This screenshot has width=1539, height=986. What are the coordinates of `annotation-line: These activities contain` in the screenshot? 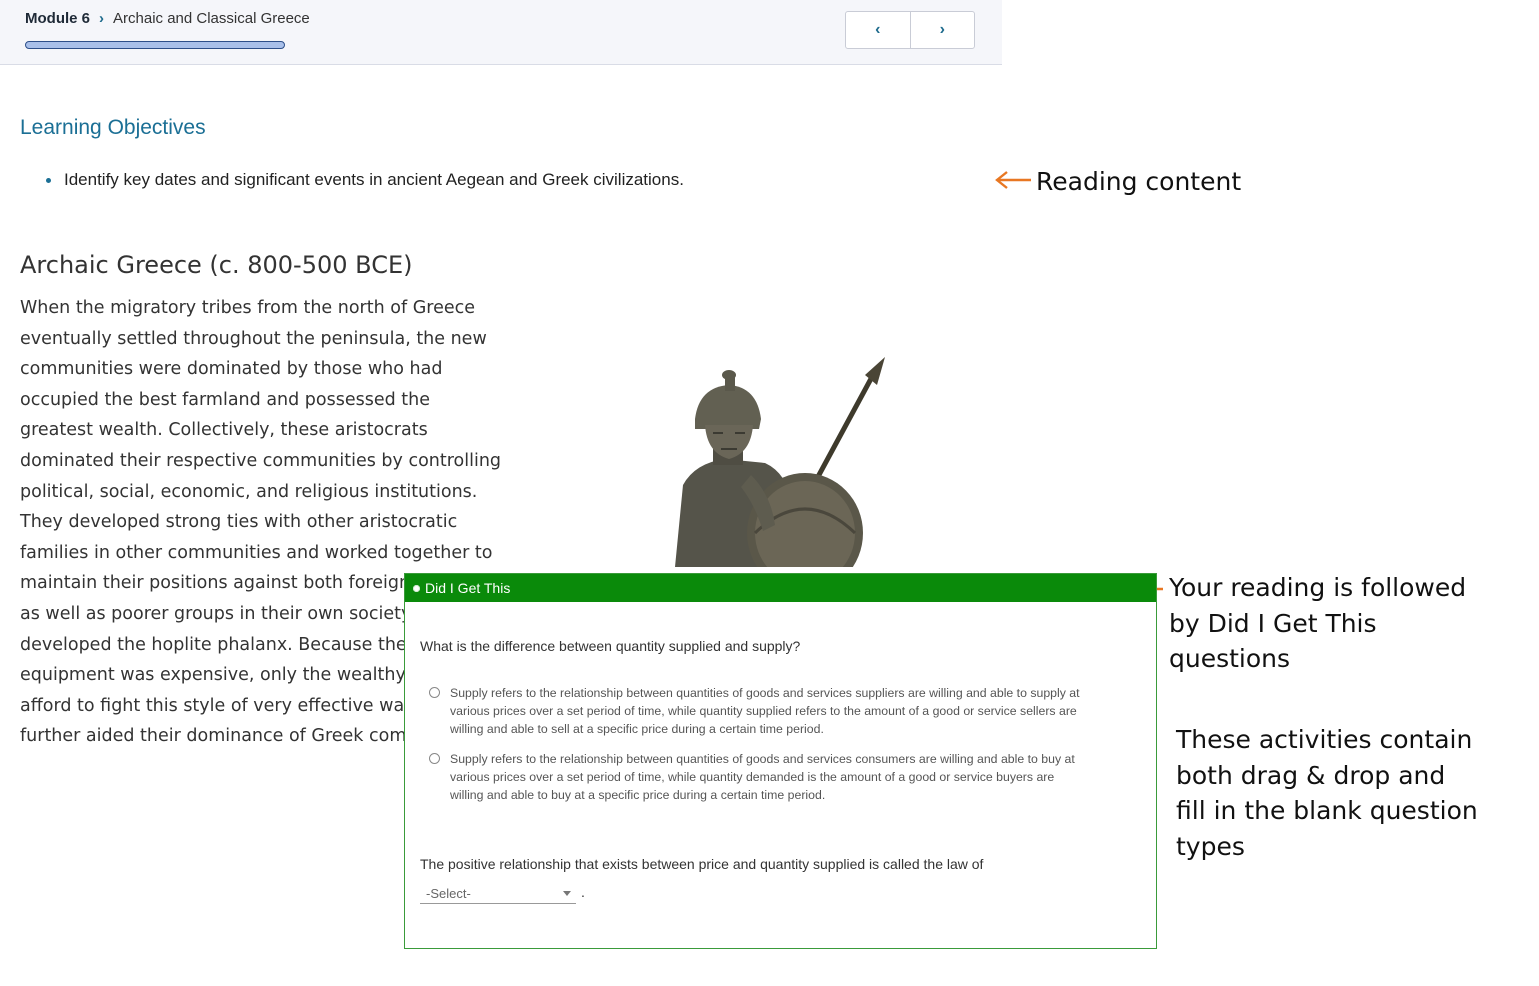 It's located at (1324, 739).